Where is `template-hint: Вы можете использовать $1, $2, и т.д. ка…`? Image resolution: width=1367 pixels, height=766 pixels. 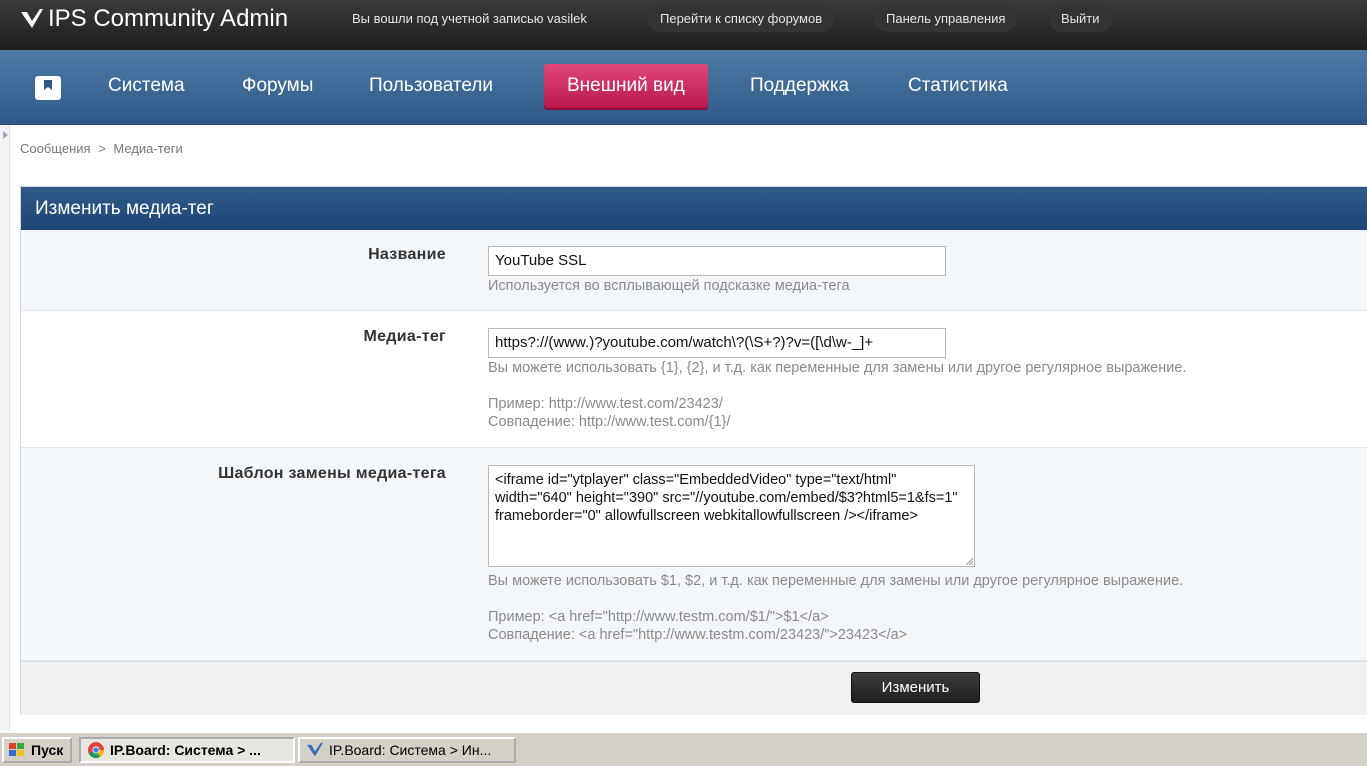
template-hint: Вы можете использовать $1, $2, и т.д. ка… is located at coordinates (836, 581).